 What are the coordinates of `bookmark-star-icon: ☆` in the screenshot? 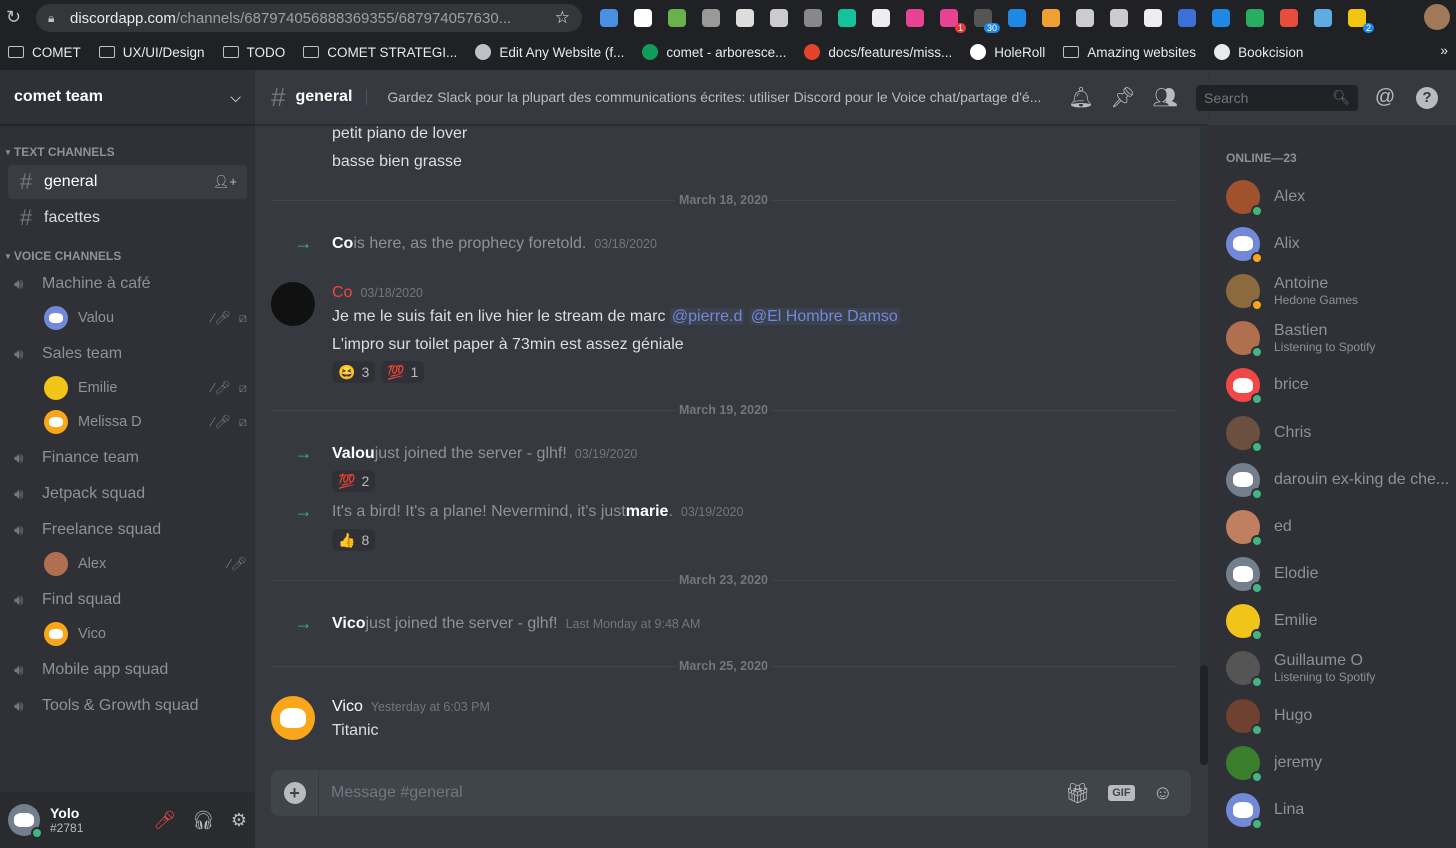 It's located at (562, 18).